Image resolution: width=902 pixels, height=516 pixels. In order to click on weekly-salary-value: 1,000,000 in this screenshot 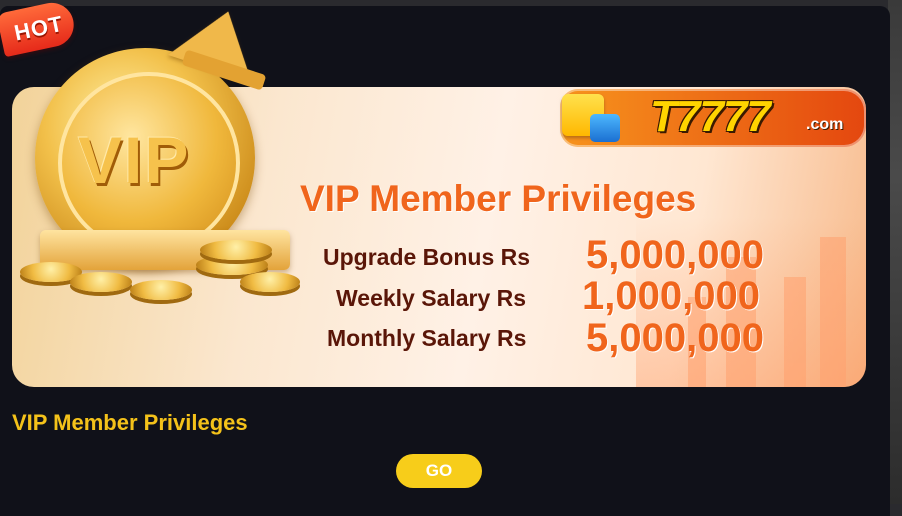, I will do `click(671, 296)`.